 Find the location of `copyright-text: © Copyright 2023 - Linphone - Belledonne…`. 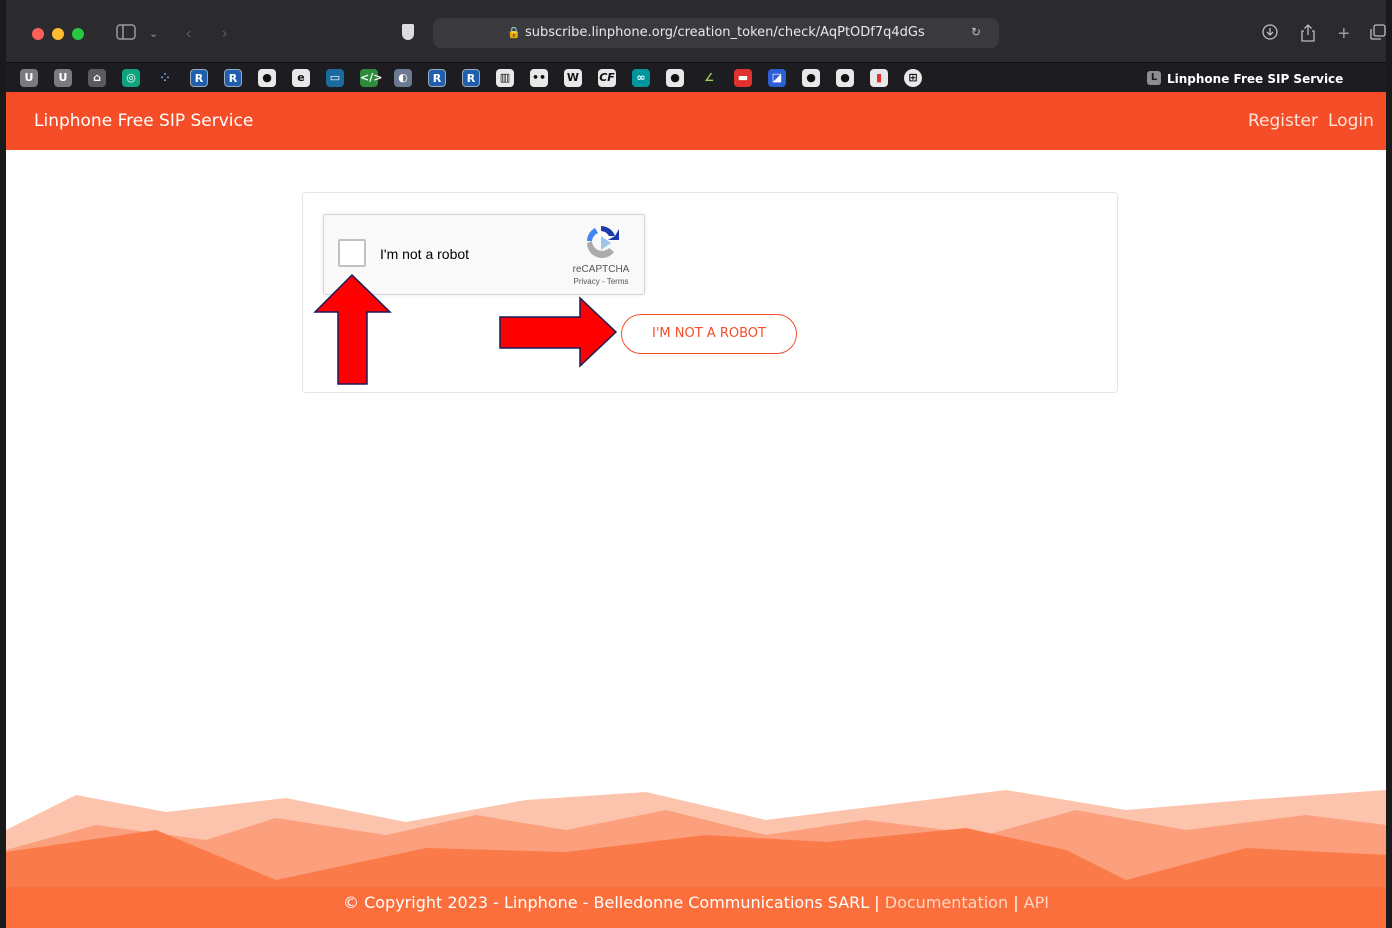

copyright-text: © Copyright 2023 - Linphone - Belledonne… is located at coordinates (606, 902).